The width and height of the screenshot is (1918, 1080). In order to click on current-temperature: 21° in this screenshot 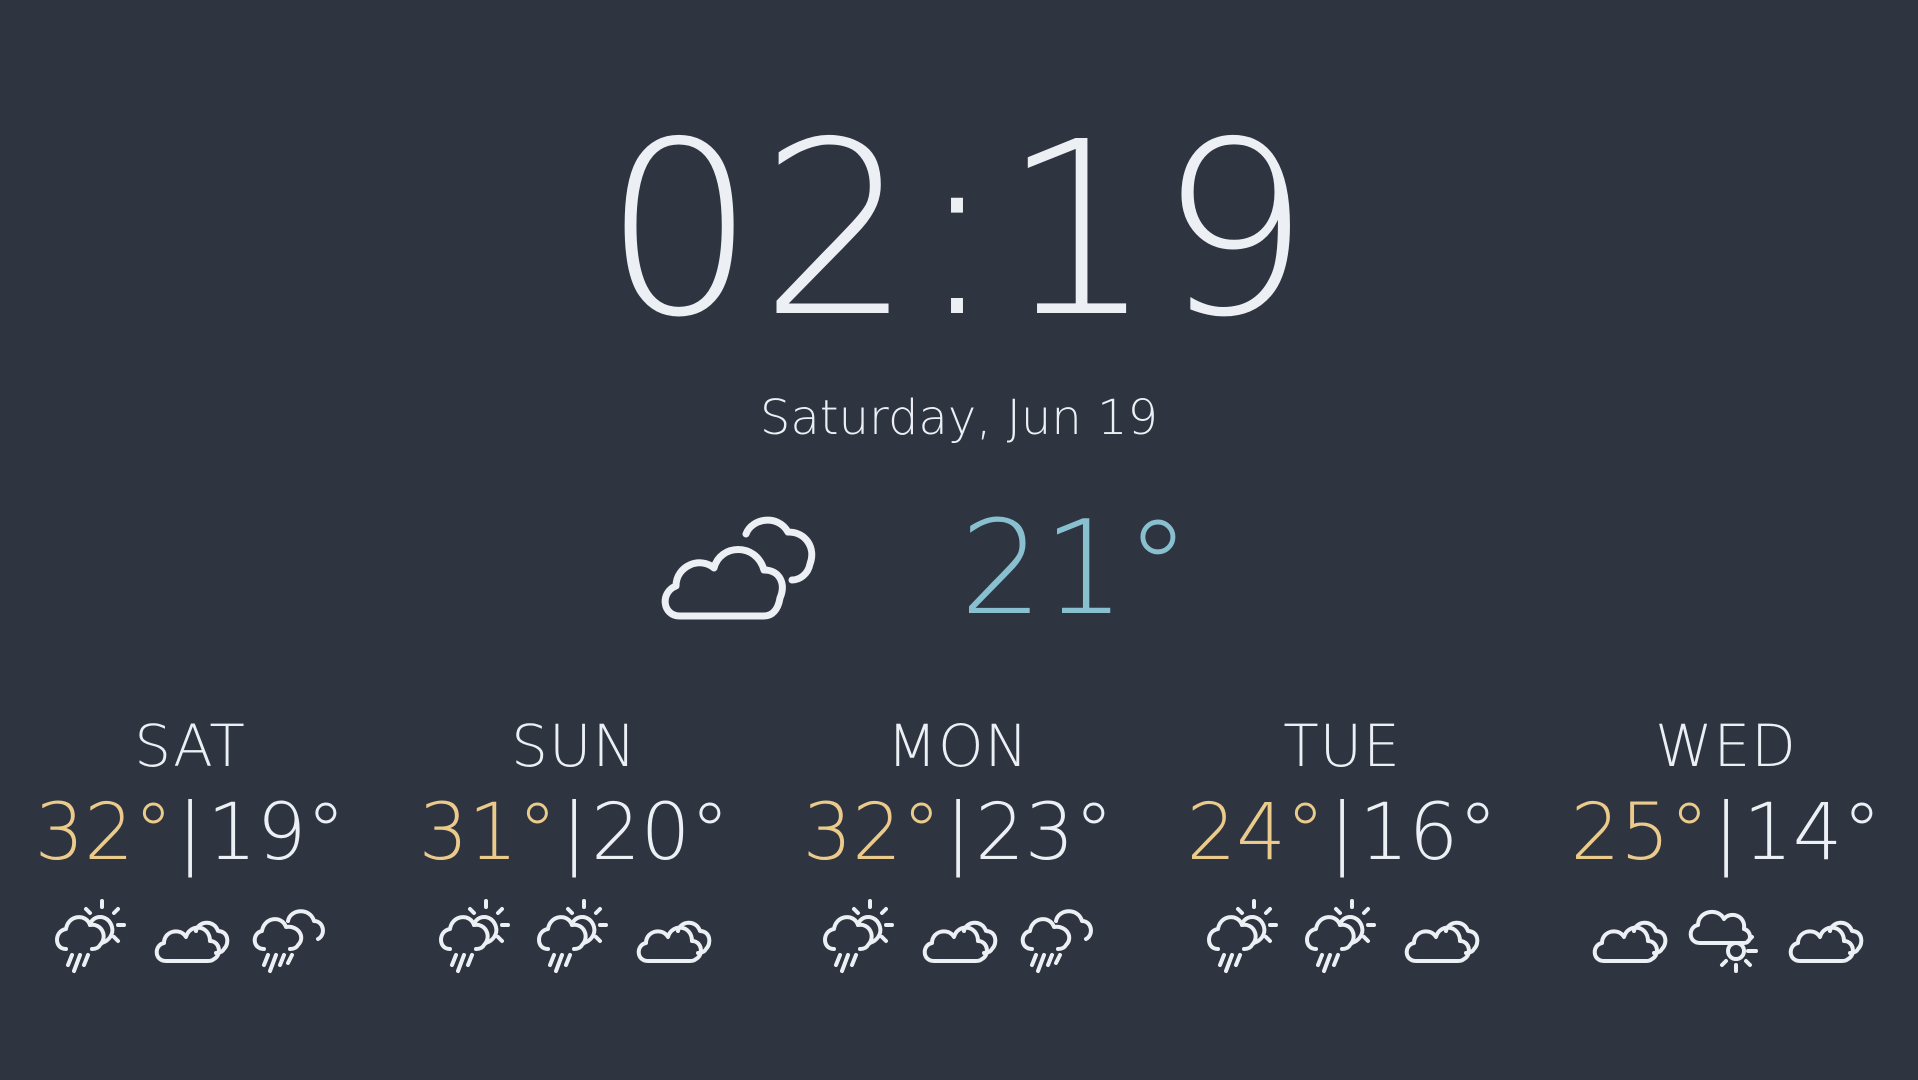, I will do `click(1075, 568)`.